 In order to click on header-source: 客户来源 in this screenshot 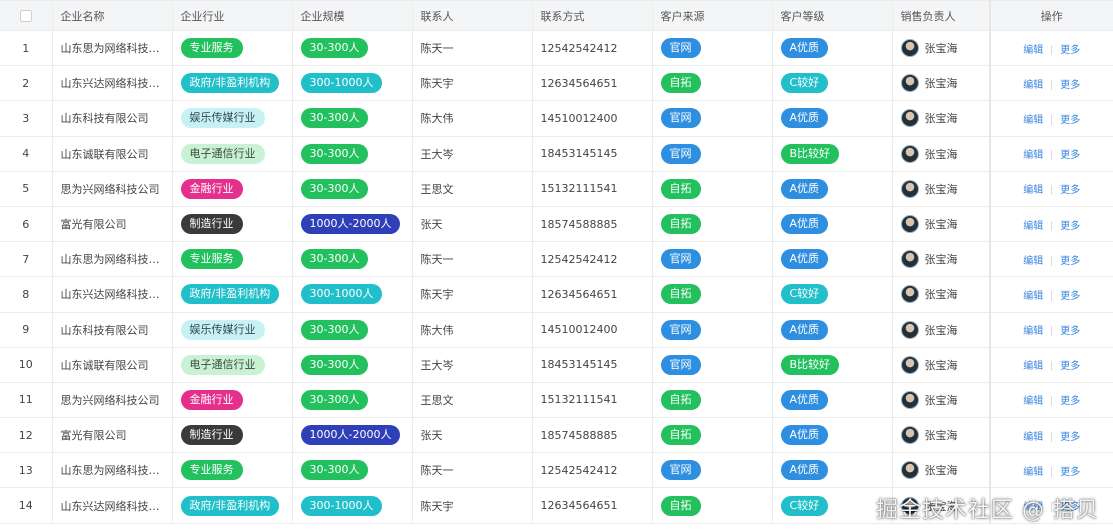, I will do `click(712, 15)`.